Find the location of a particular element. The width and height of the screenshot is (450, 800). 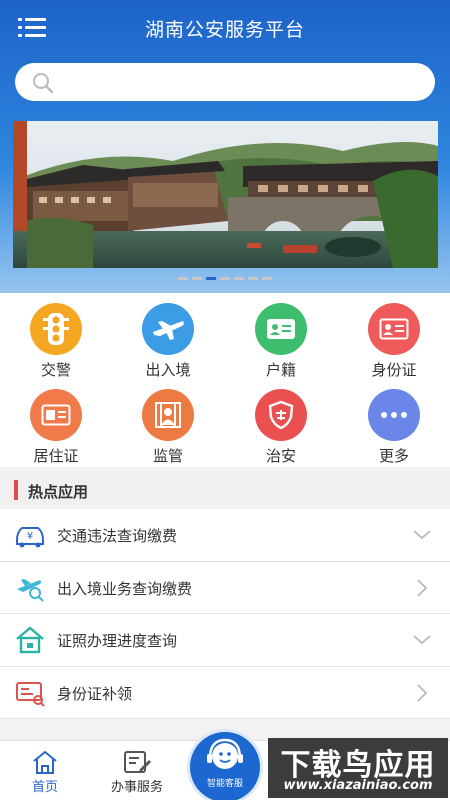

service-label: 更多 is located at coordinates (393, 456).